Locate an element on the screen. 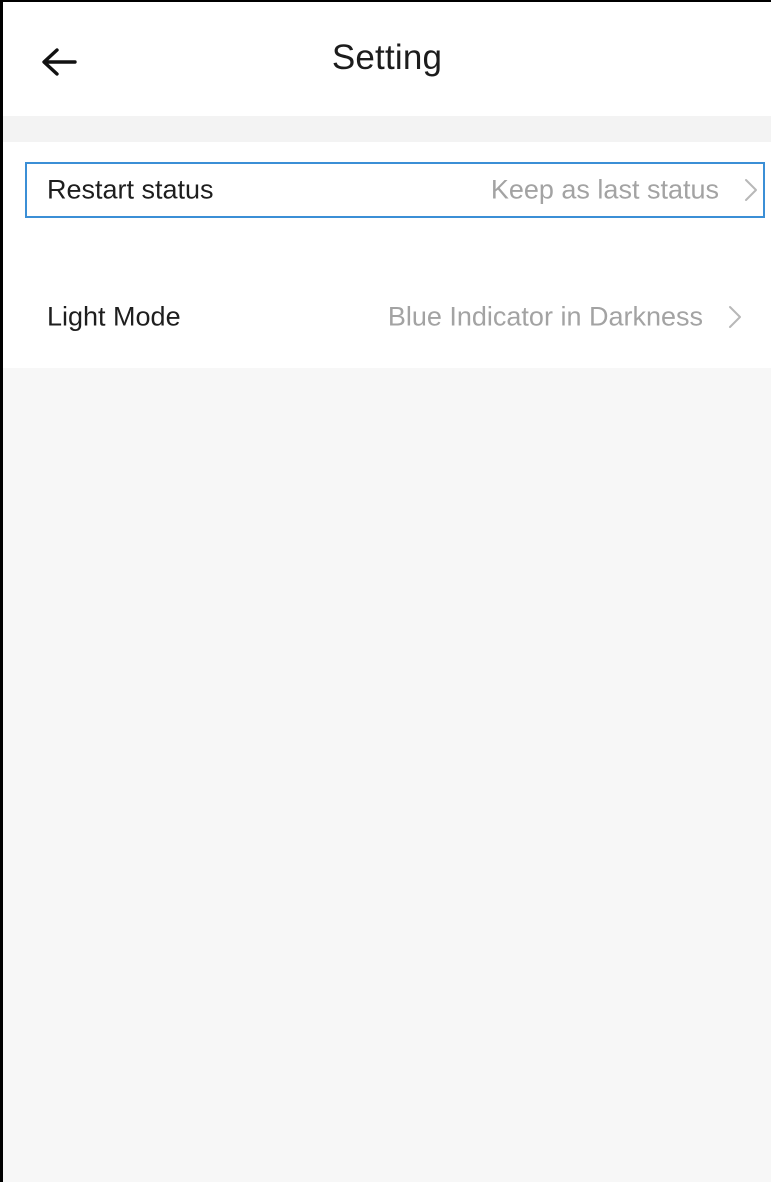 The image size is (771, 1182). settings-row-label: Light Mode is located at coordinates (114, 316).